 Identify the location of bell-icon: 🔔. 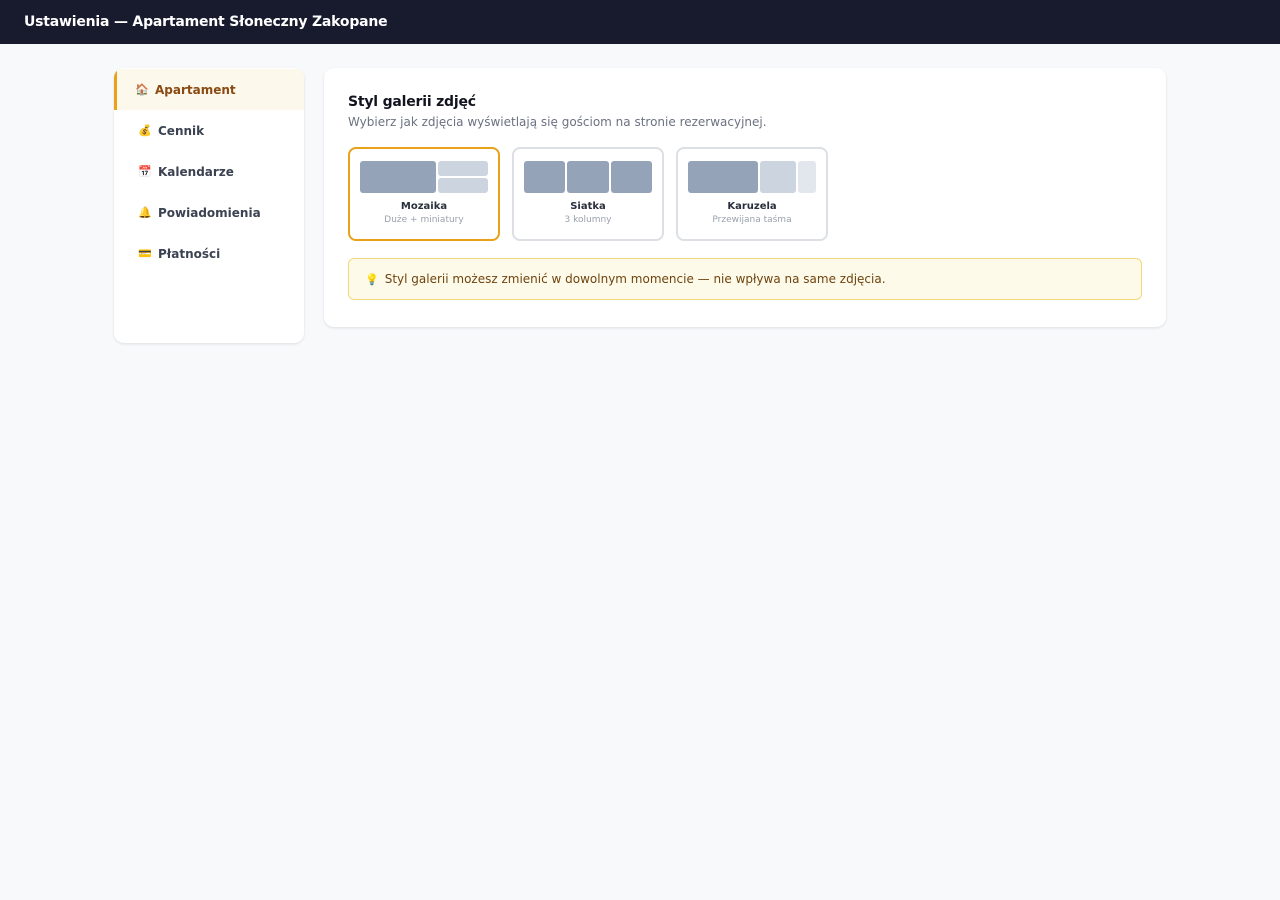
(145, 212).